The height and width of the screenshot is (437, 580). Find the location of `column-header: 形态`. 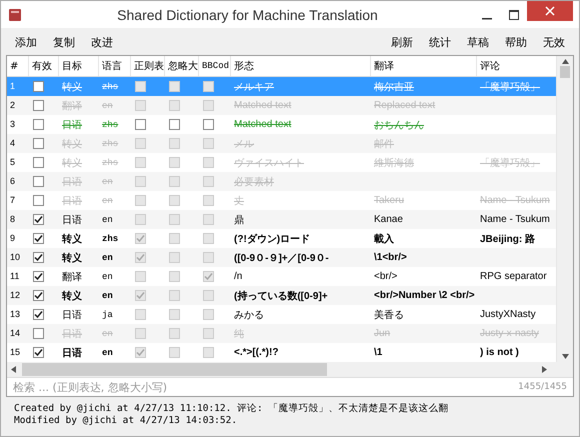

column-header: 形态 is located at coordinates (301, 66).